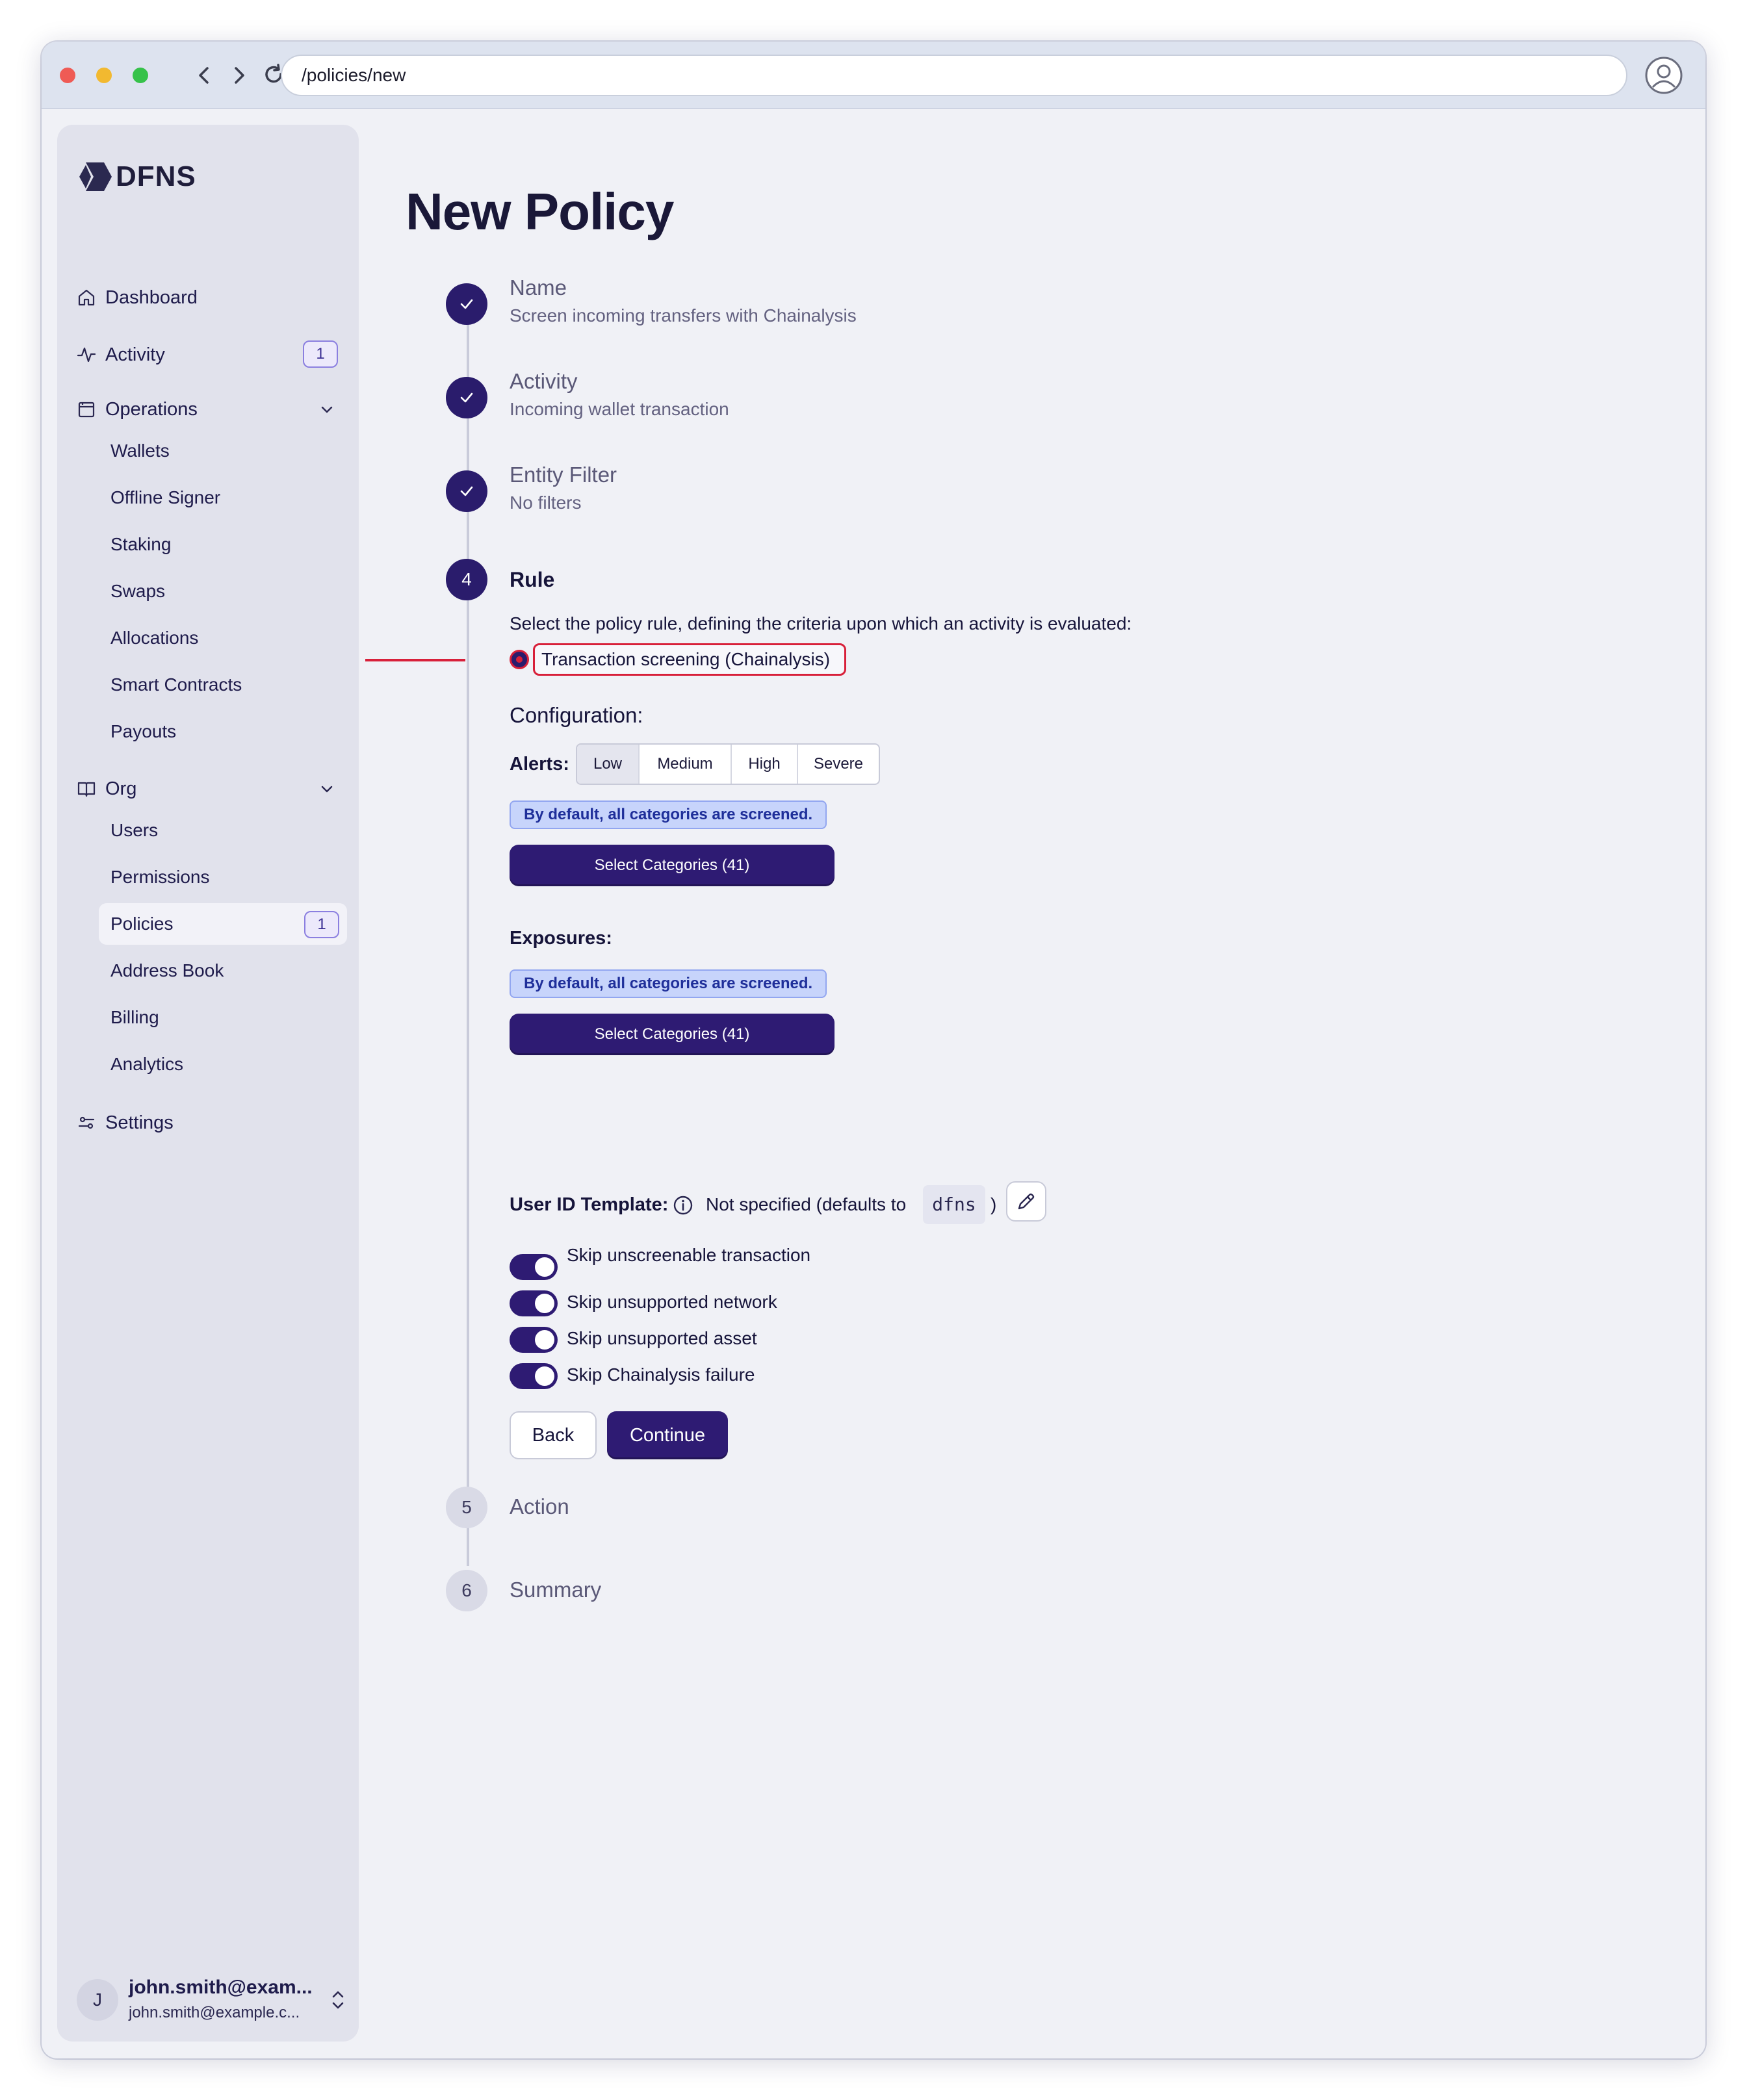 The image size is (1747, 2100). What do you see at coordinates (540, 211) in the screenshot?
I see `page-title: New Policy` at bounding box center [540, 211].